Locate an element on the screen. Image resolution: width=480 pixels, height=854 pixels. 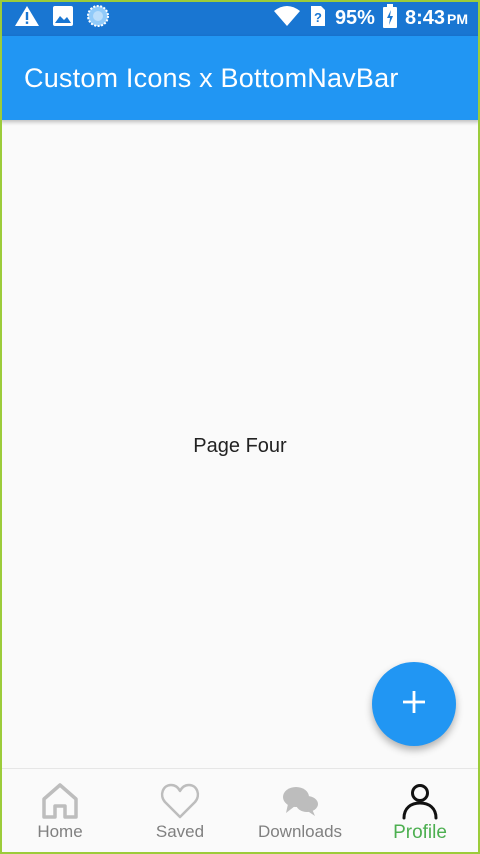
nav-item-downloads: Downloads is located at coordinates (300, 811).